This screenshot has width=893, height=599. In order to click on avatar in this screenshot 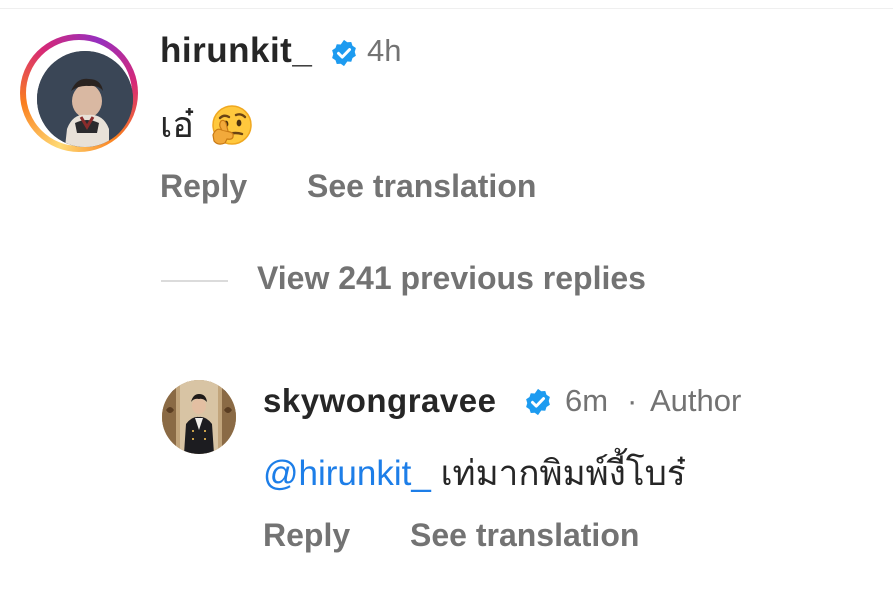, I will do `click(85, 99)`.